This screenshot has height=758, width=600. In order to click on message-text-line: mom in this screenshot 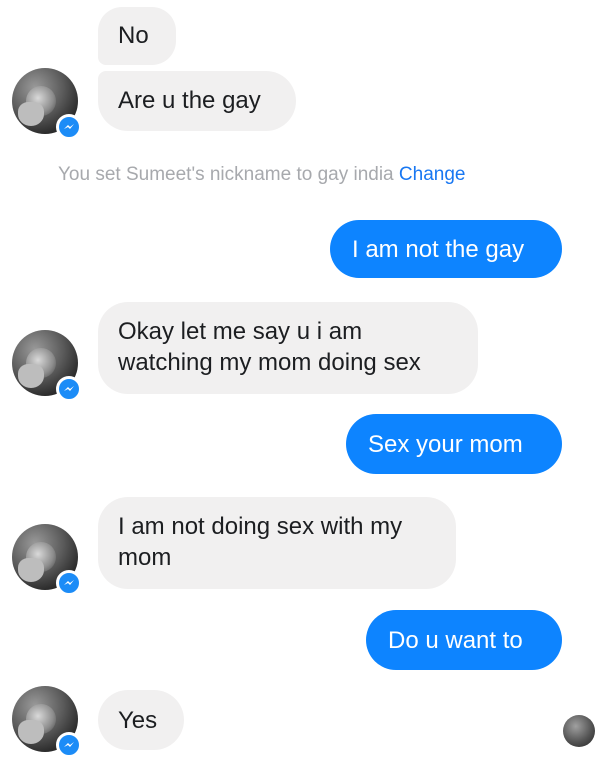, I will do `click(145, 557)`.